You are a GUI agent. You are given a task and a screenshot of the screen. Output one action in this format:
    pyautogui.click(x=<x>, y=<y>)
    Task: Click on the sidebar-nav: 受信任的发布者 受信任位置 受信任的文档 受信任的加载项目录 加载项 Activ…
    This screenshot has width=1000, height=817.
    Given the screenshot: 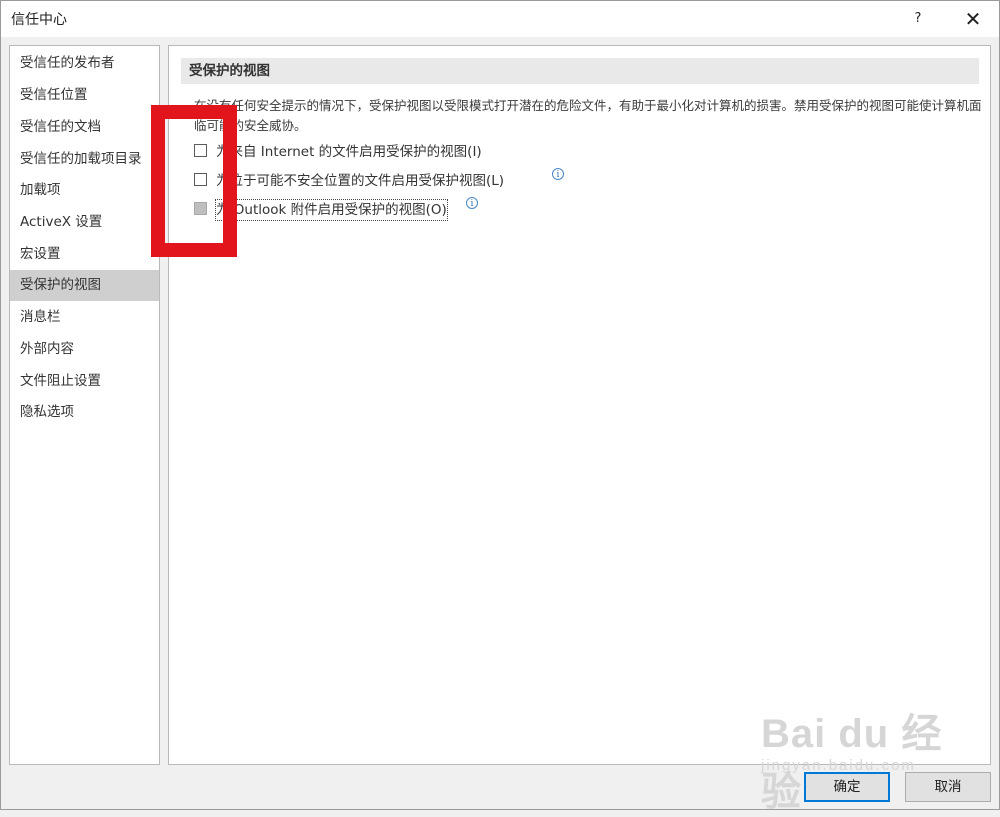 What is the action you would take?
    pyautogui.click(x=84, y=405)
    